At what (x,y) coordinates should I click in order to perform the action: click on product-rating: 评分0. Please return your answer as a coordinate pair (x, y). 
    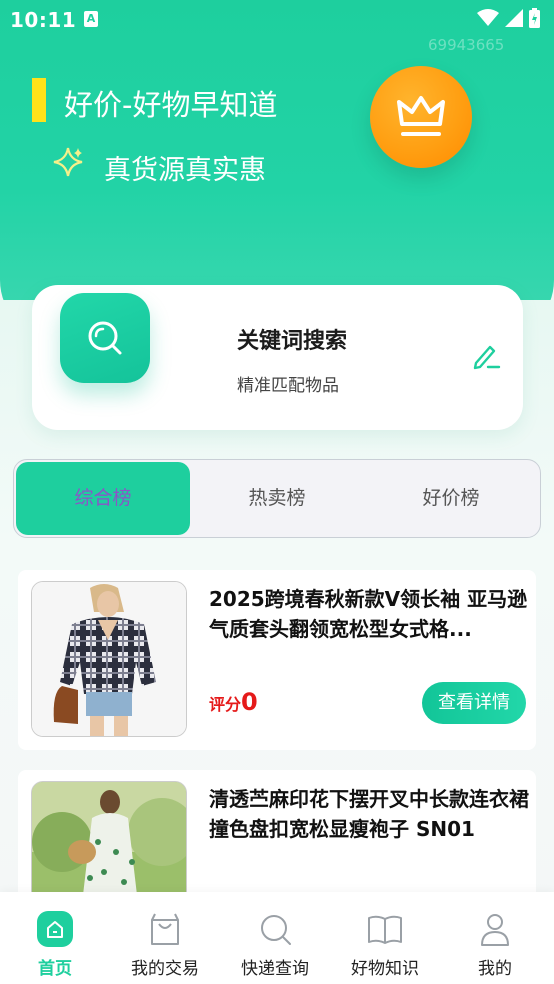
    Looking at the image, I should click on (233, 702).